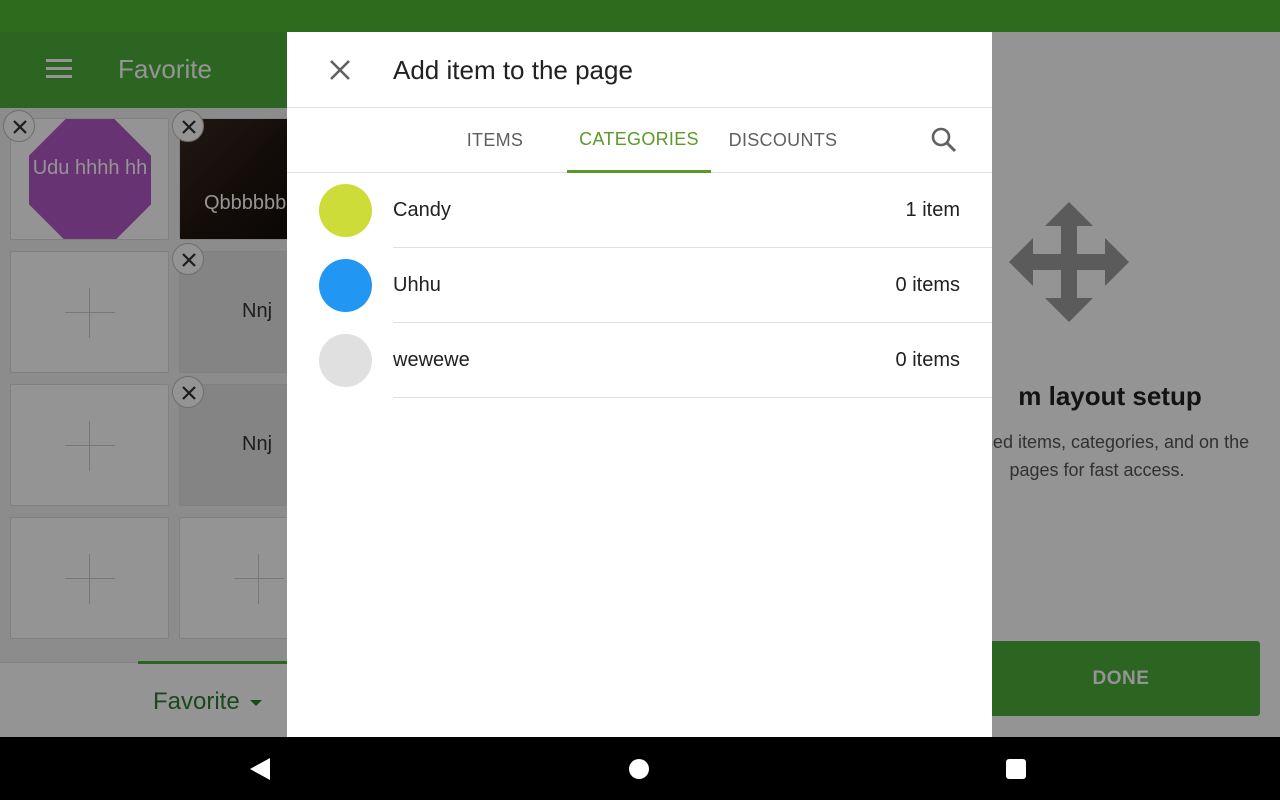  I want to click on dialog-tabs: ITEMS CATEGORIES DISCOUNTS, so click(639, 140).